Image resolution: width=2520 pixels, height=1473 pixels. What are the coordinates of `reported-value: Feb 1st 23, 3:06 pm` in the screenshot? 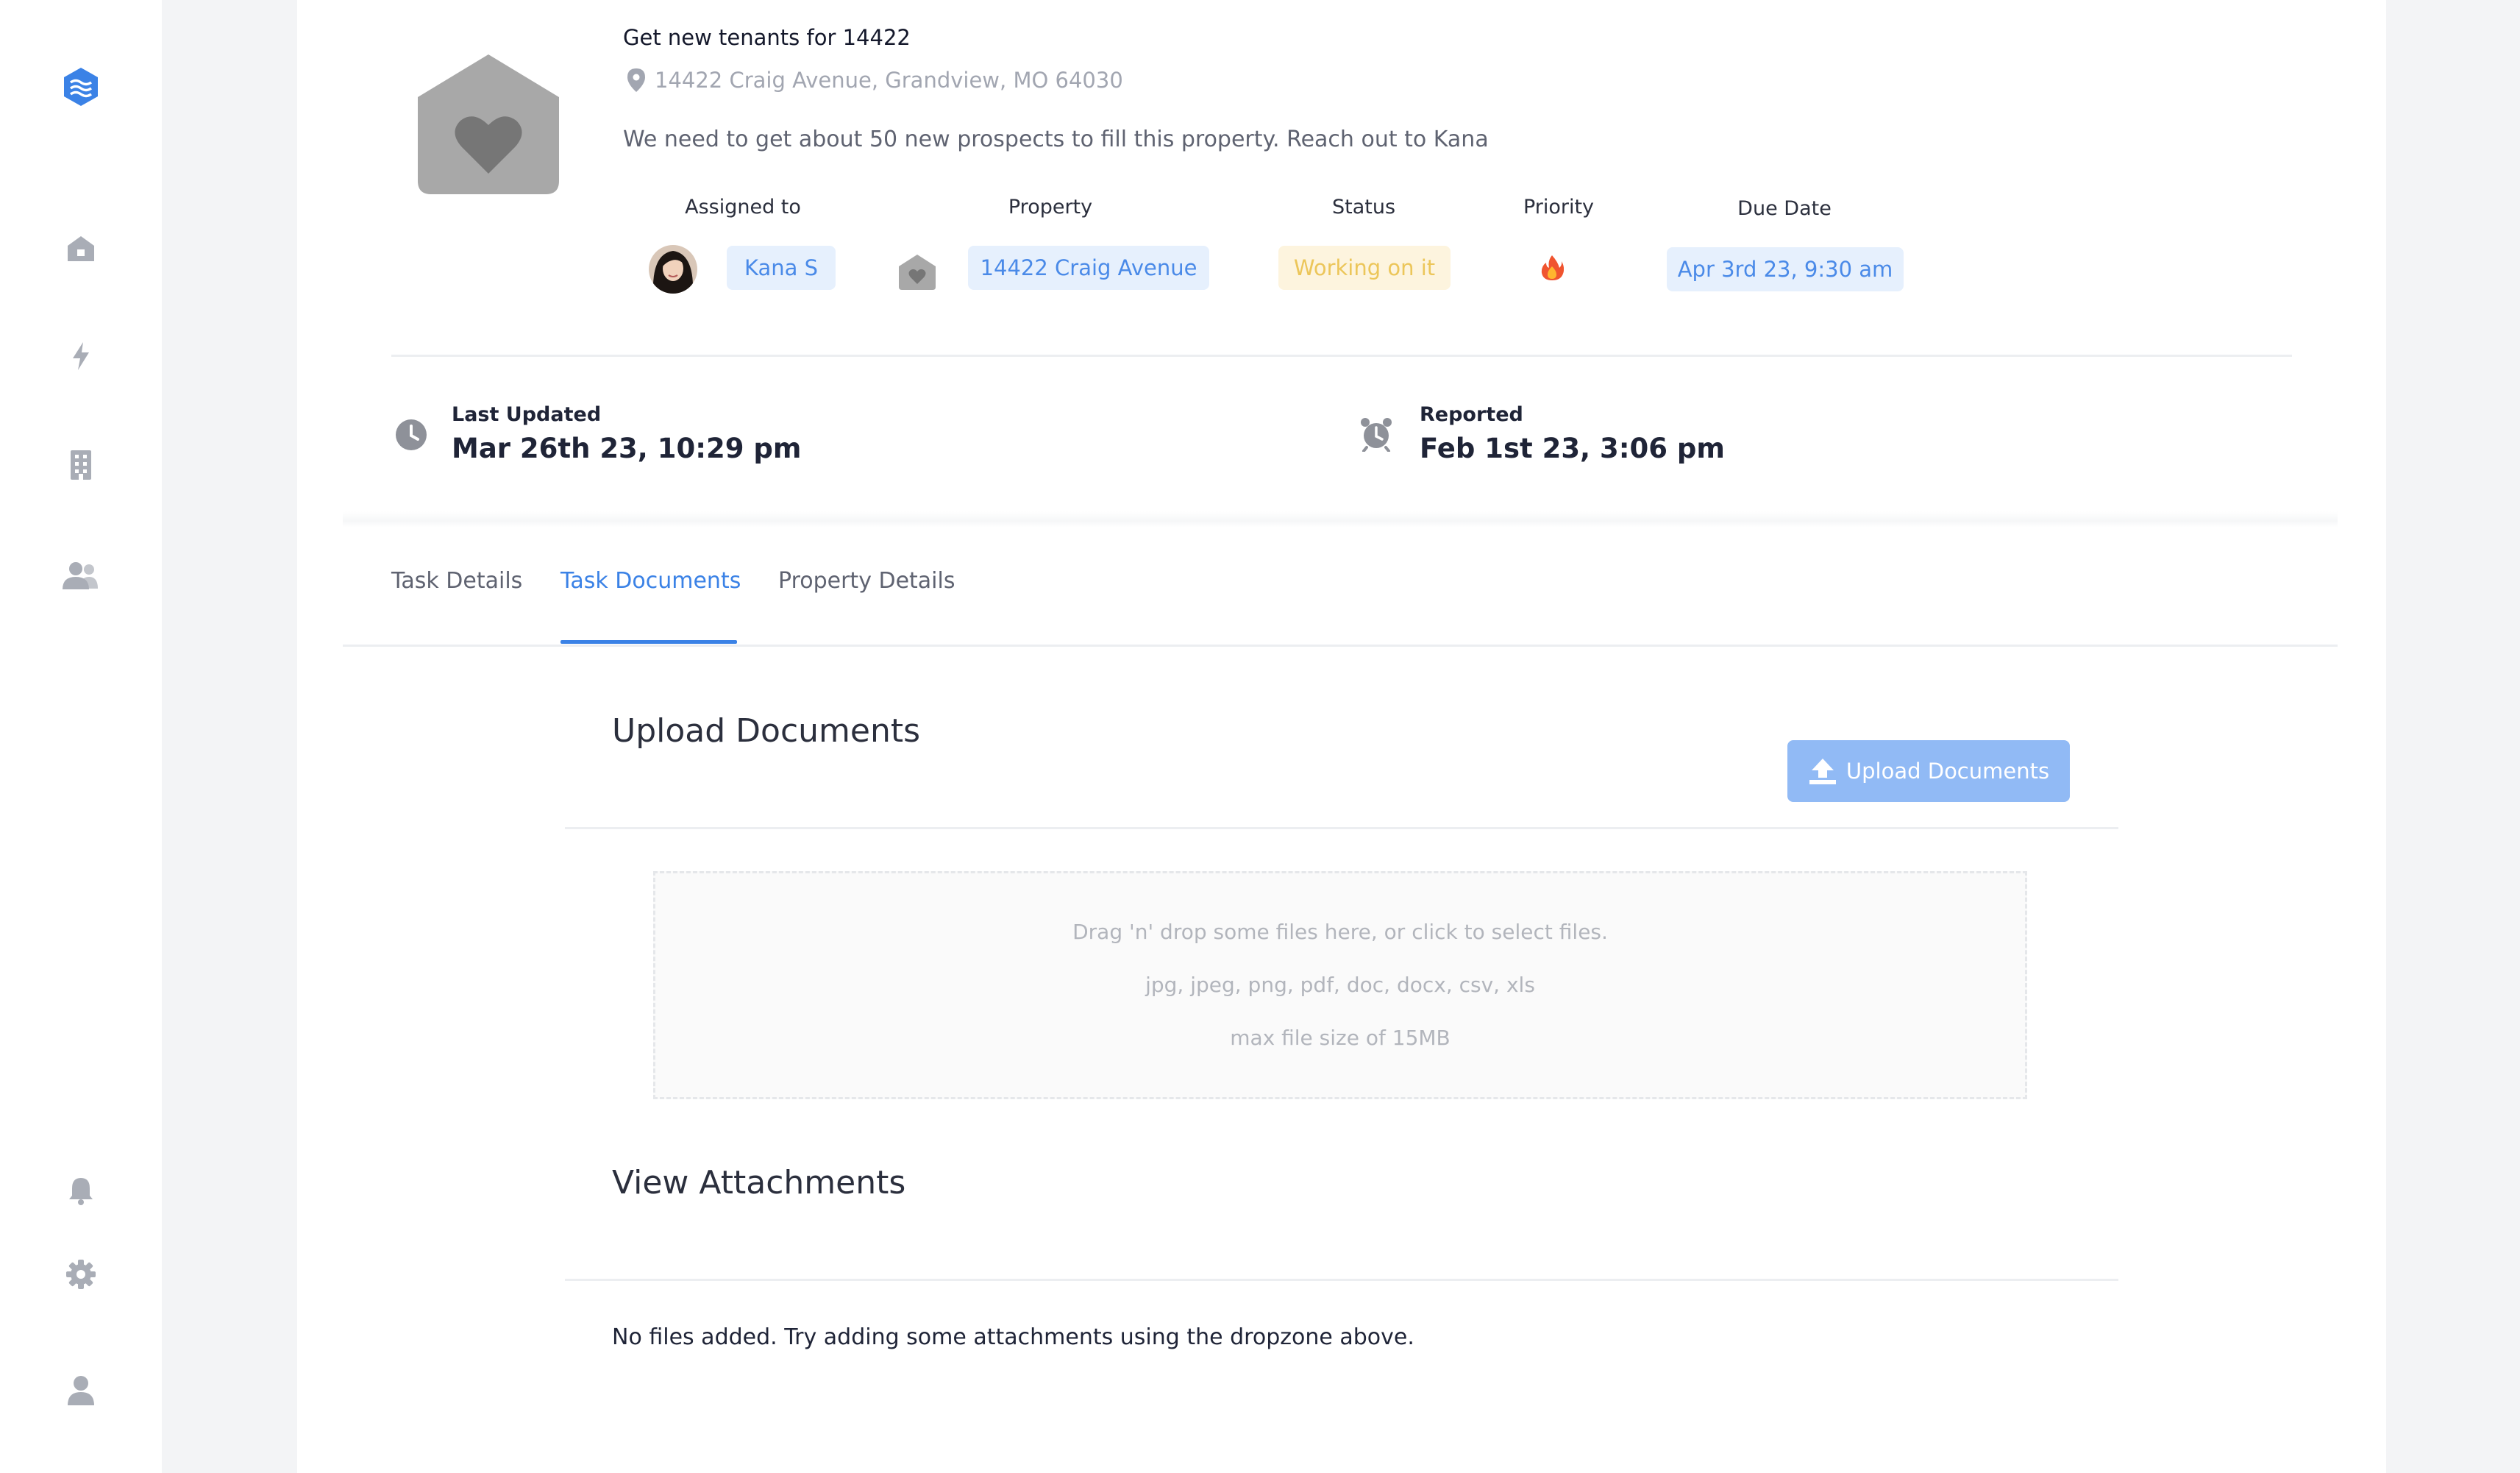 It's located at (1572, 449).